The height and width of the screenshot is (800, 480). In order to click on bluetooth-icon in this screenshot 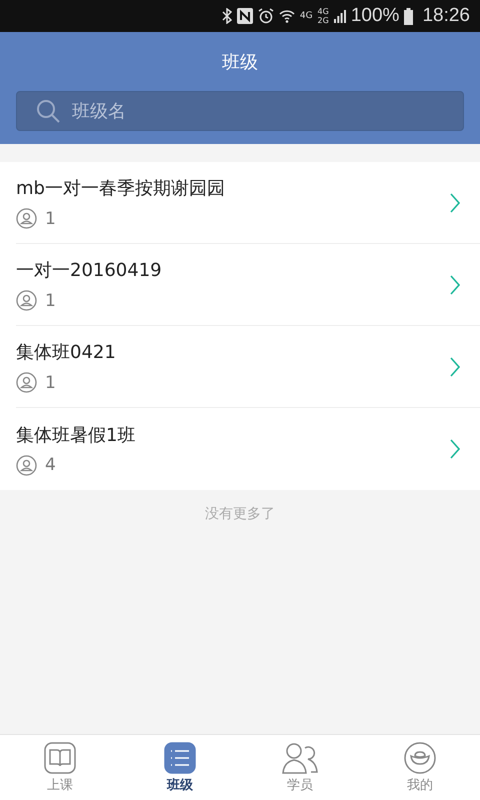, I will do `click(227, 16)`.